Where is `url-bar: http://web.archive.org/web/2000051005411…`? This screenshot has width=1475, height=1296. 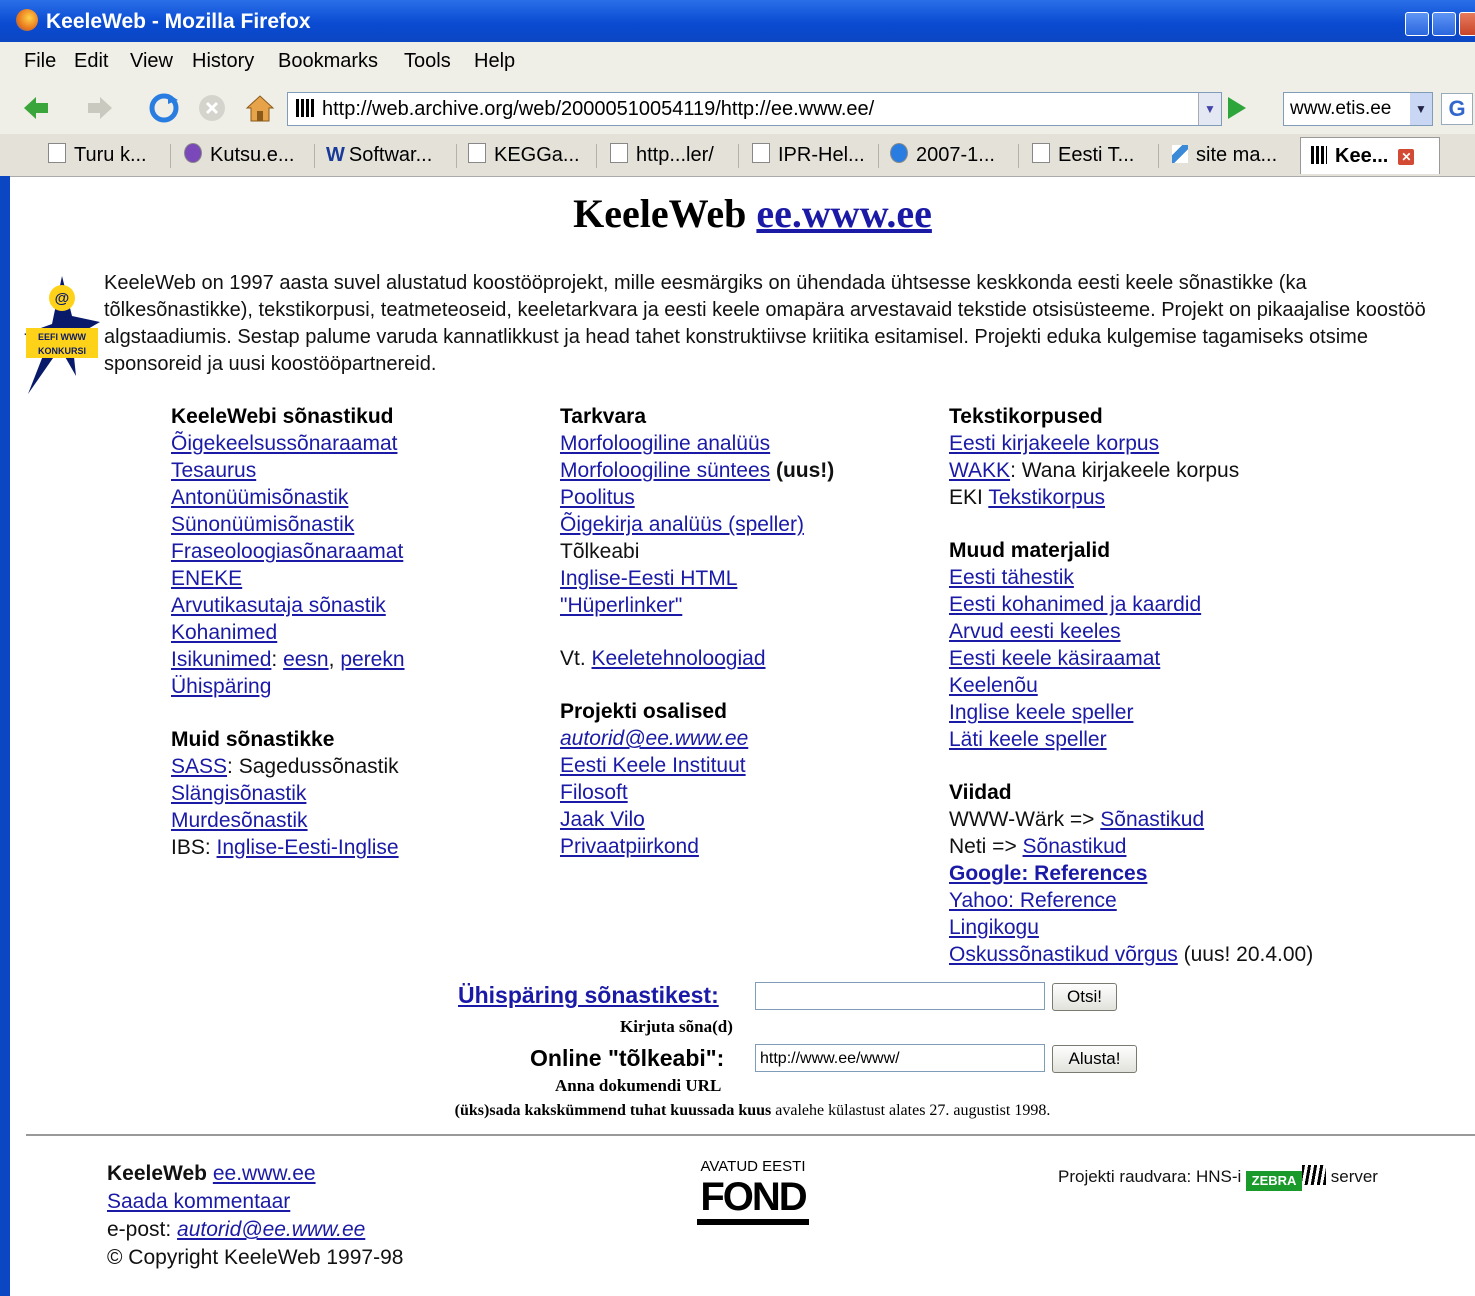
url-bar: http://web.archive.org/web/2000051005411… is located at coordinates (754, 109).